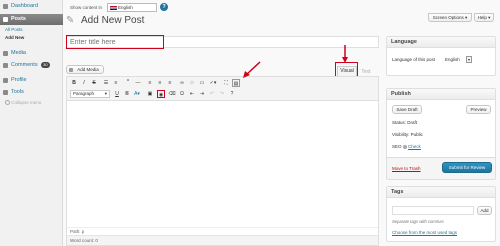 The height and width of the screenshot is (246, 500). I want to click on italic-icon: I, so click(84, 83).